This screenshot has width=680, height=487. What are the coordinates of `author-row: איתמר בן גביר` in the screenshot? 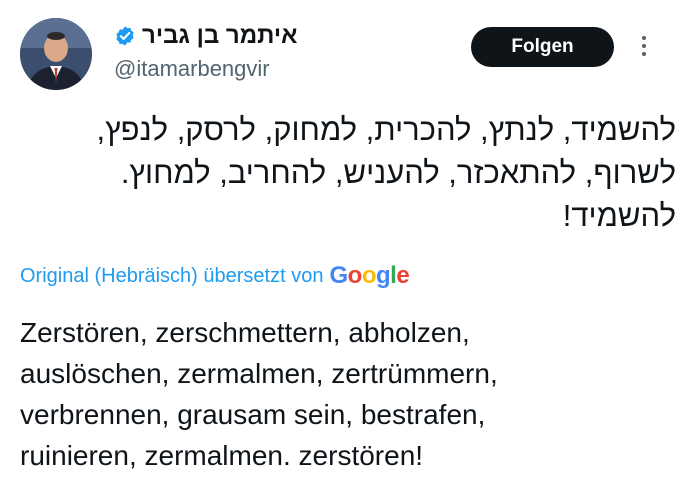 It's located at (205, 36).